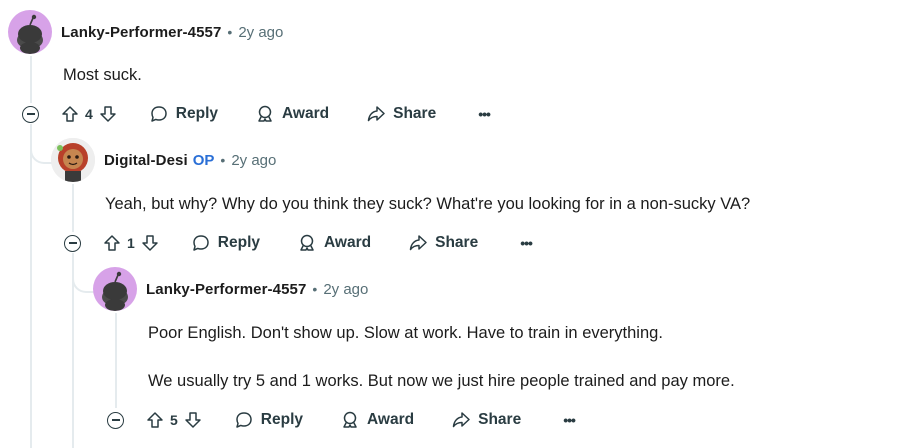  I want to click on comment-action-bar: 4 Reply Award Share •••, so click(256, 114).